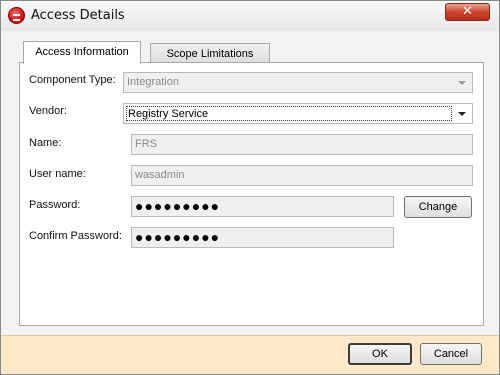 This screenshot has height=375, width=500. What do you see at coordinates (55, 205) in the screenshot?
I see `password-label: Password:` at bounding box center [55, 205].